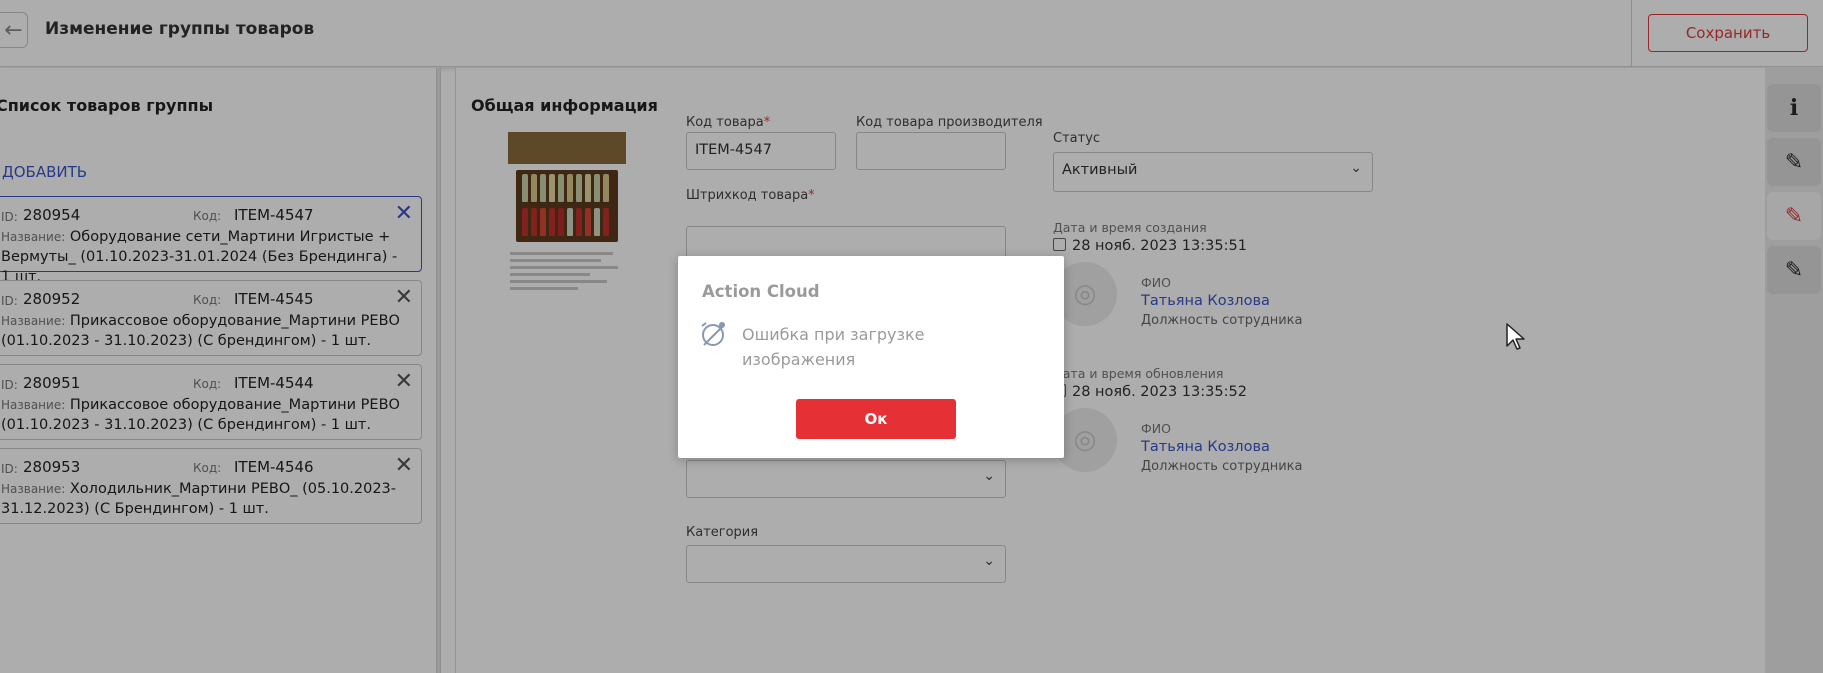 This screenshot has height=673, width=1823. Describe the element at coordinates (1515, 336) in the screenshot. I see `mouse-cursor-icon` at that location.